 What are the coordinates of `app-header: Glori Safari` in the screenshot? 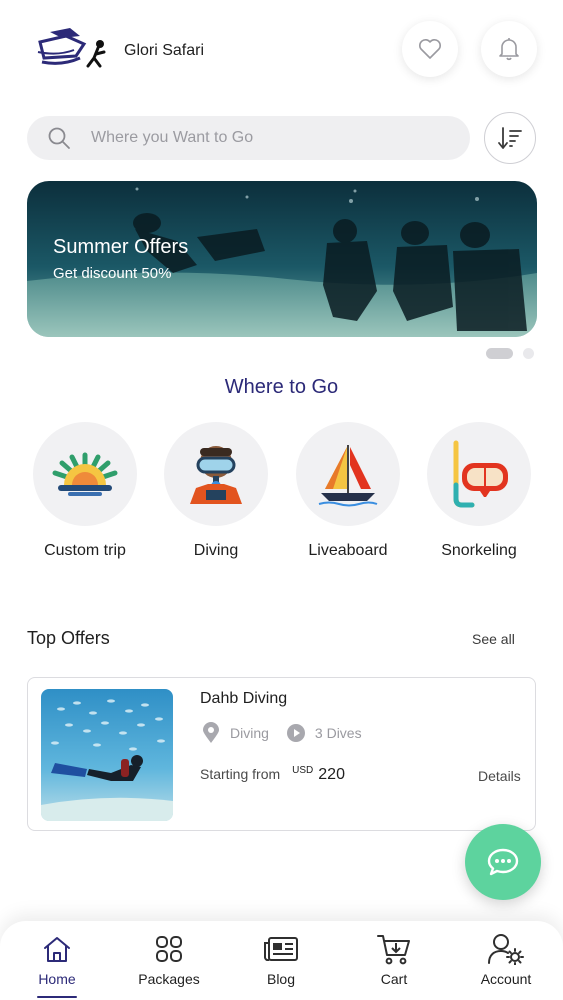 It's located at (281, 50).